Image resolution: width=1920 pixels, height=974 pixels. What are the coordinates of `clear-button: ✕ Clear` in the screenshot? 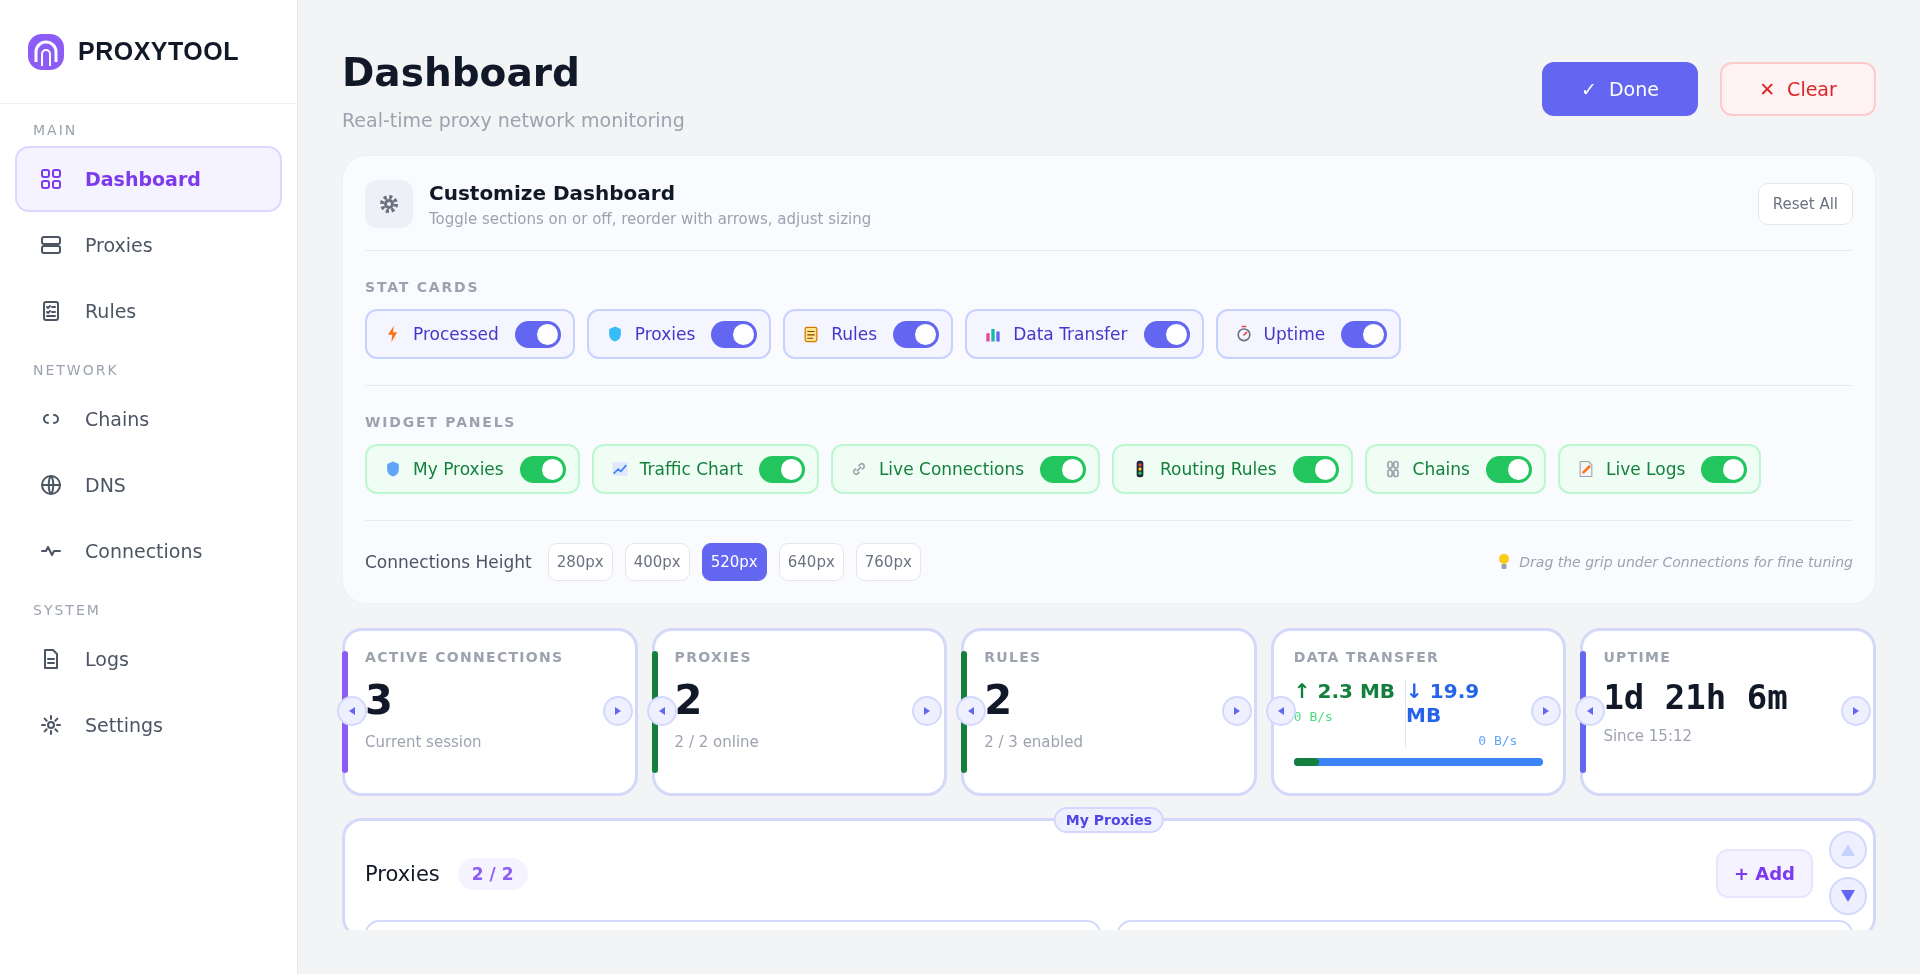 It's located at (1798, 89).